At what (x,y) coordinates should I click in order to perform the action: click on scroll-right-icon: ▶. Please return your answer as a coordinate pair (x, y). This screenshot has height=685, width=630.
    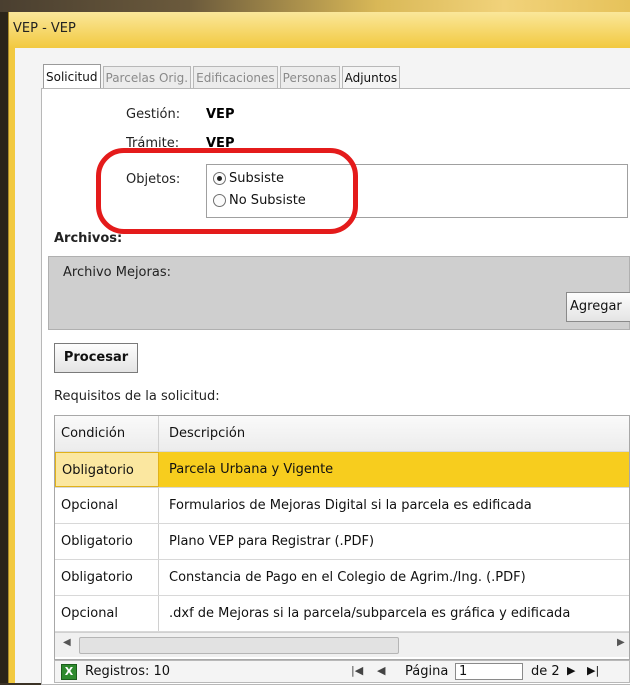
    Looking at the image, I should click on (621, 642).